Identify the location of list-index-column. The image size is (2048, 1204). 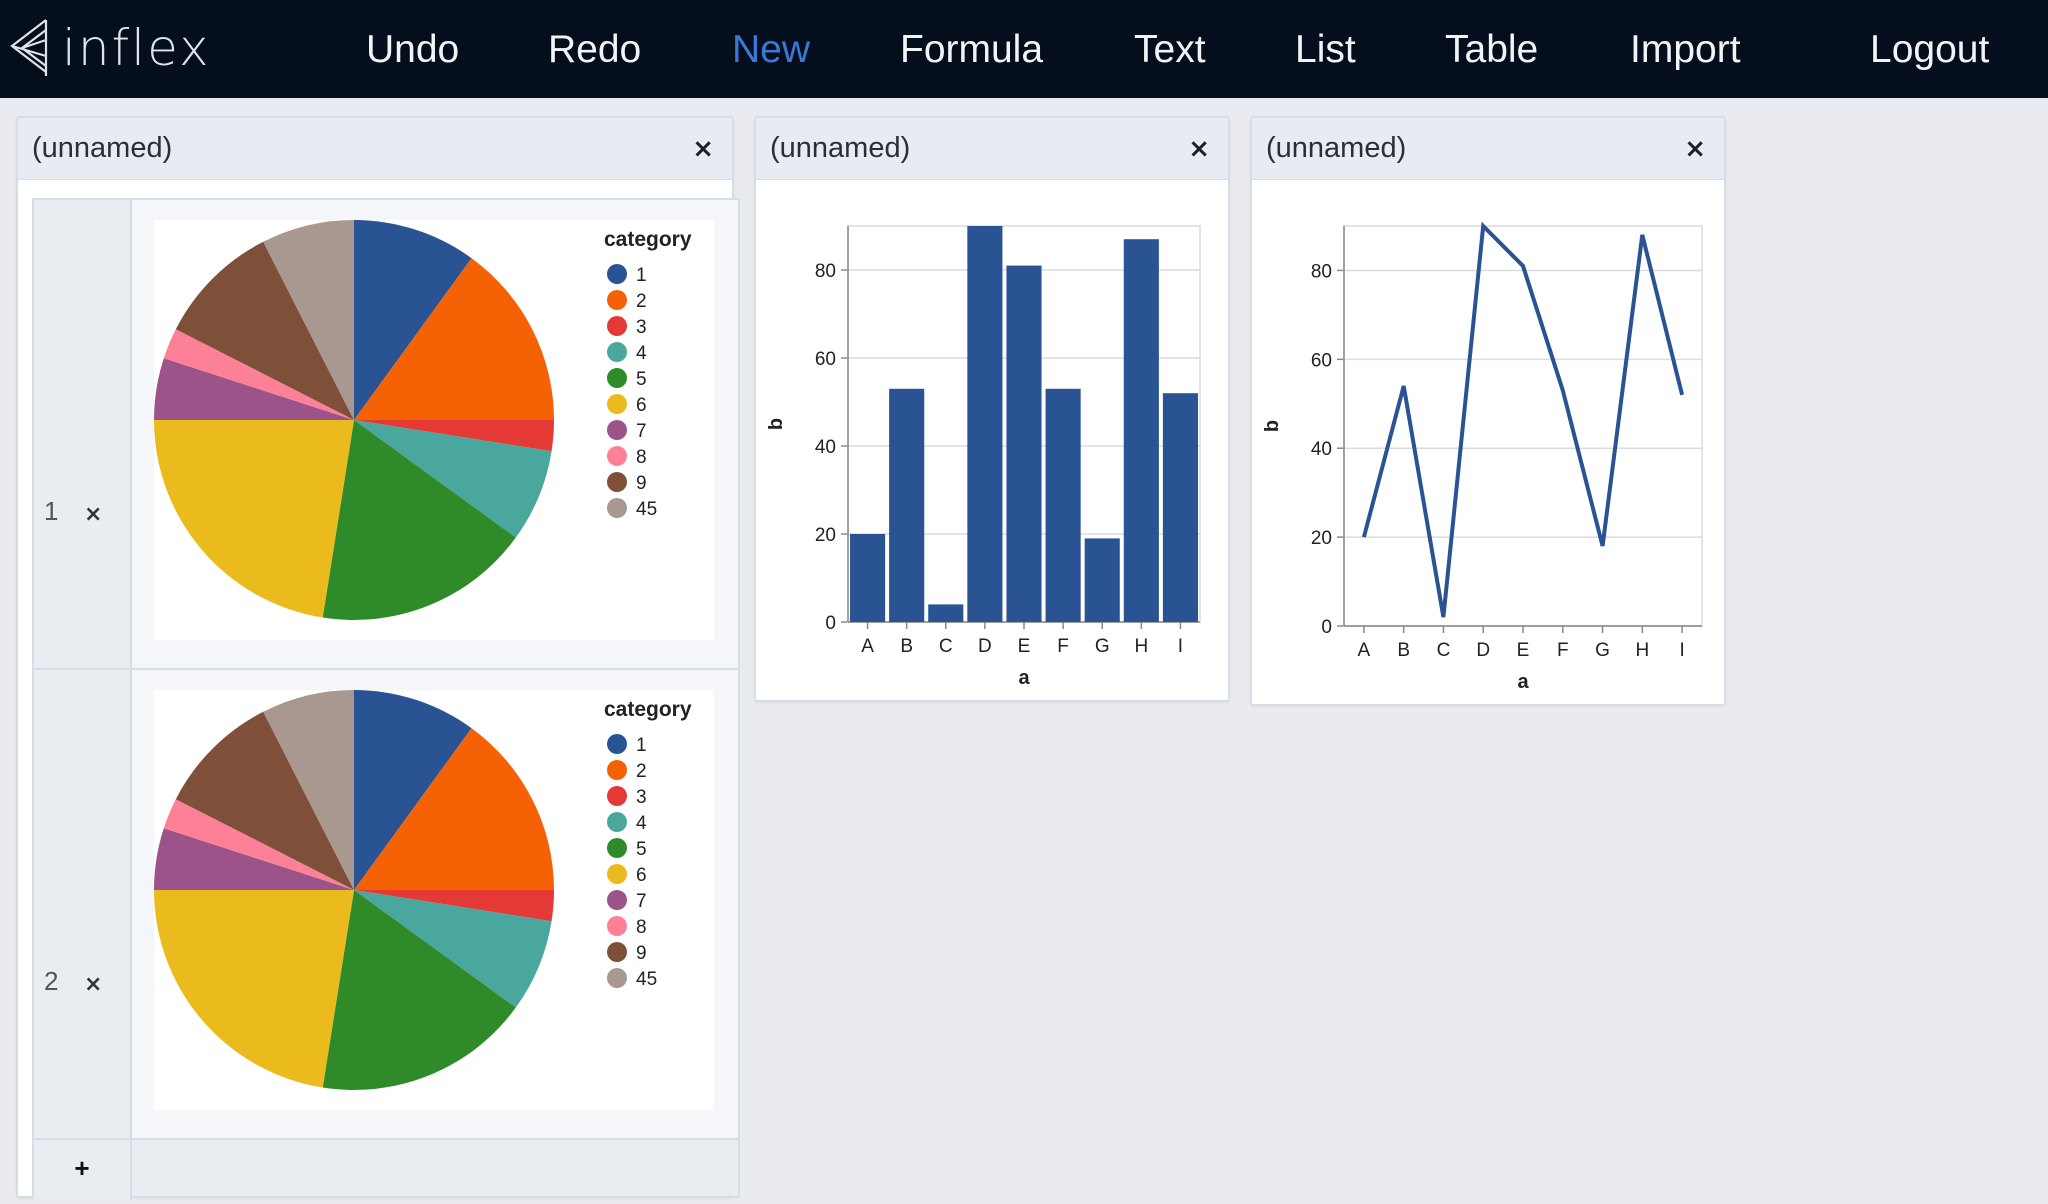
(83, 700).